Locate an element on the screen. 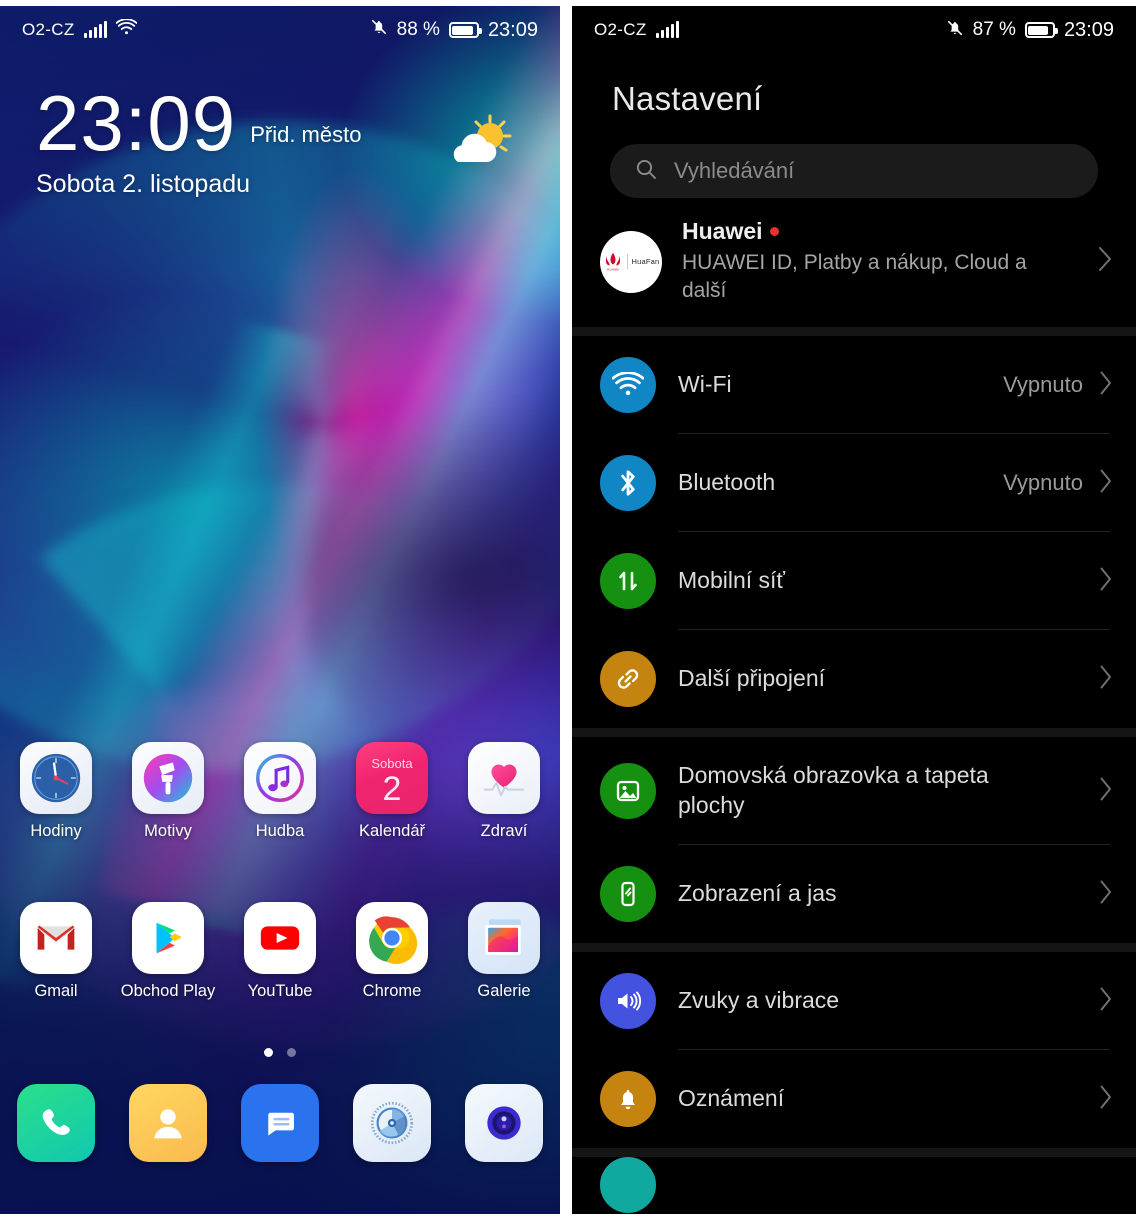 The image size is (1136, 1220). app-label: Obchod Play is located at coordinates (168, 991).